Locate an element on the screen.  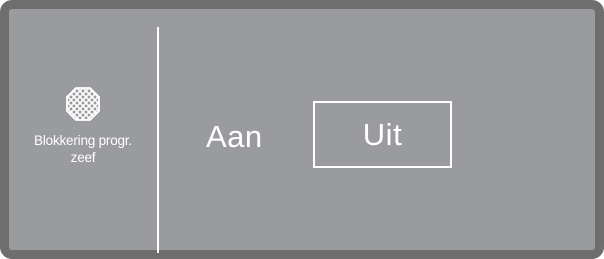
option-off-button-selected: Uit is located at coordinates (382, 134).